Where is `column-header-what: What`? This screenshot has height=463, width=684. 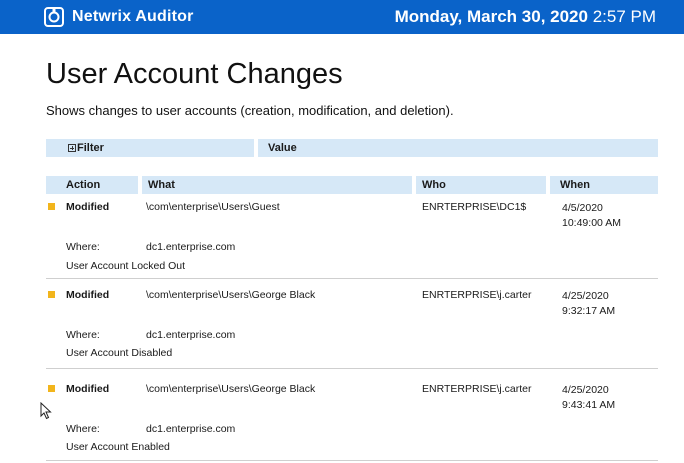 column-header-what: What is located at coordinates (161, 185).